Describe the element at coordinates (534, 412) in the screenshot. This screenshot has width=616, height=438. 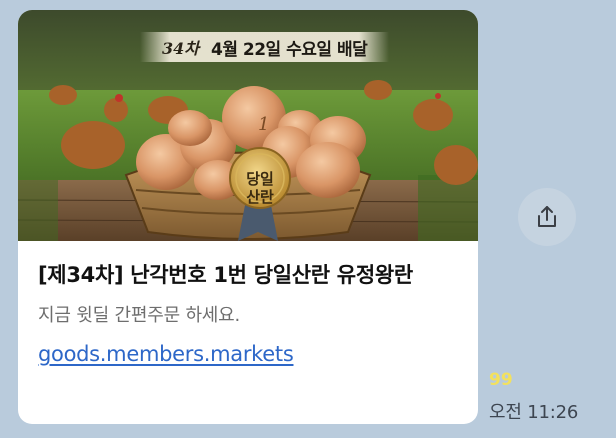
I see `message-timestamp: 오전 11:26` at that location.